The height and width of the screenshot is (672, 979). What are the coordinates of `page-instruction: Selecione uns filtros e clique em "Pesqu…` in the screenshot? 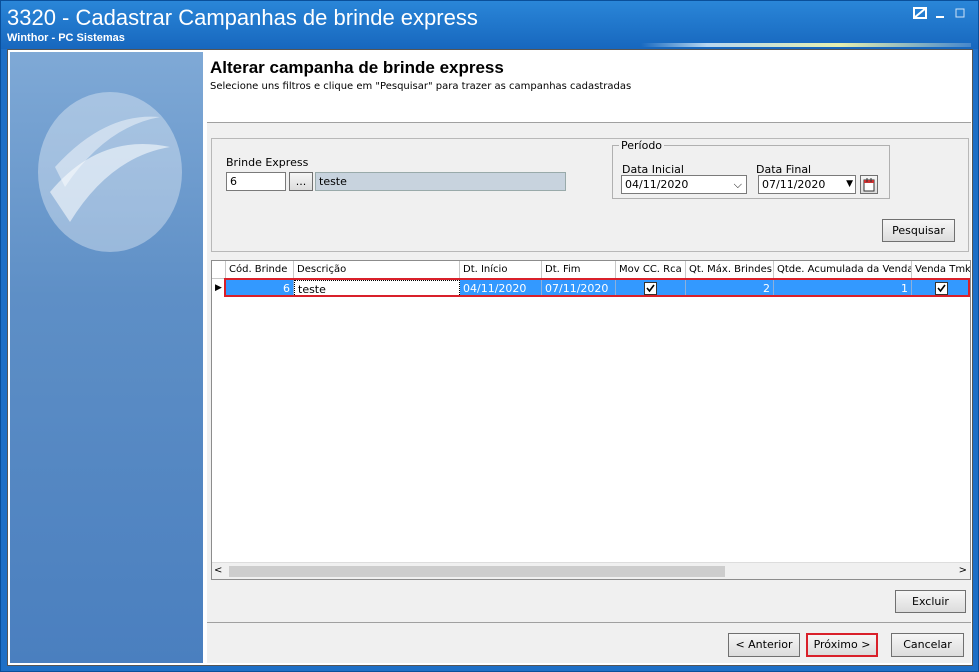 It's located at (421, 86).